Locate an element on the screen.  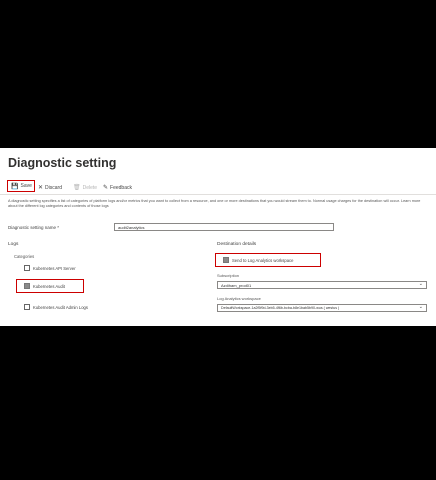
logs-heading: Logs is located at coordinates (13, 244).